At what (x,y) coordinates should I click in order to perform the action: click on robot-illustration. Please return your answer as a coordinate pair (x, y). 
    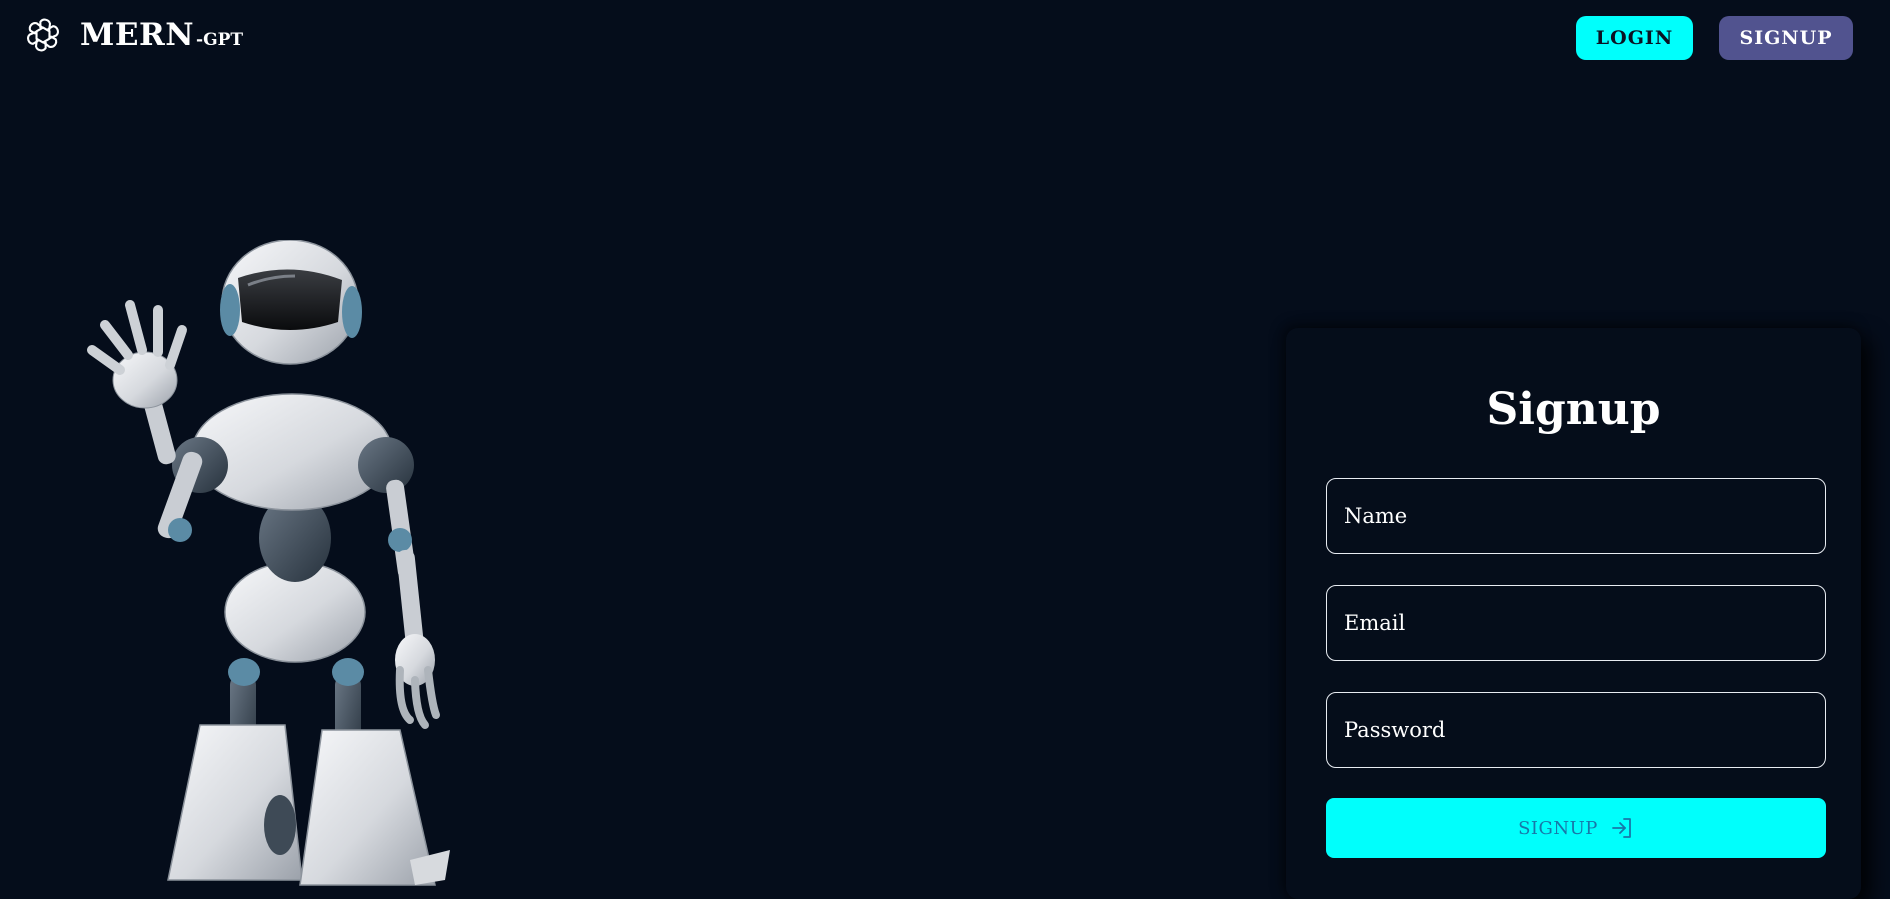
    Looking at the image, I should click on (268, 563).